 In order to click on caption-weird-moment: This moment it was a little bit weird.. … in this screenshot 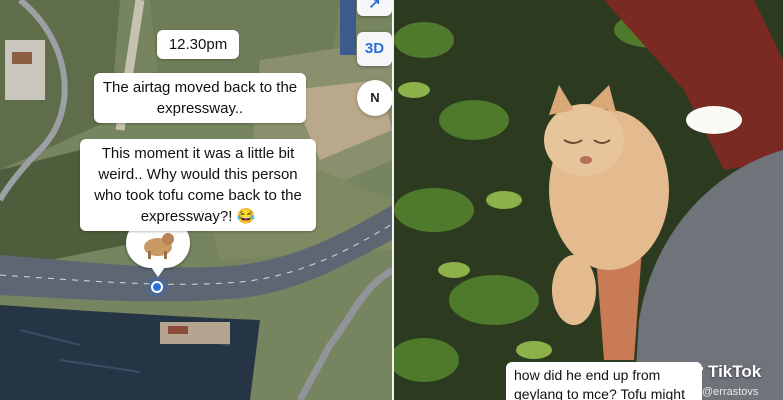, I will do `click(198, 185)`.